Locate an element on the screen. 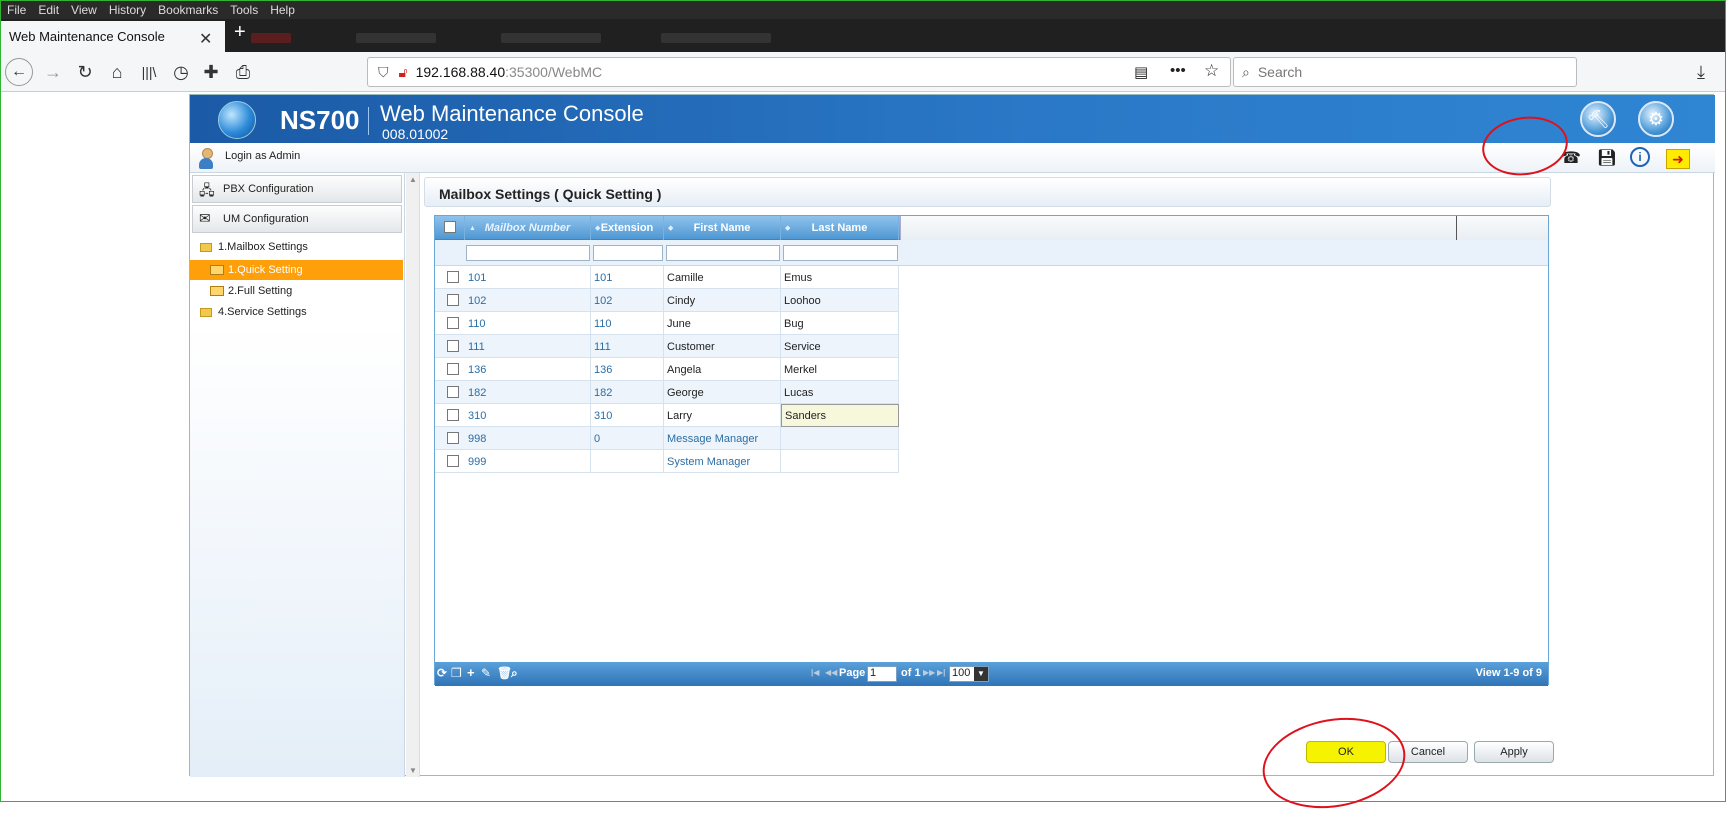 This screenshot has height=819, width=1726. page-number-input: 1 is located at coordinates (882, 674).